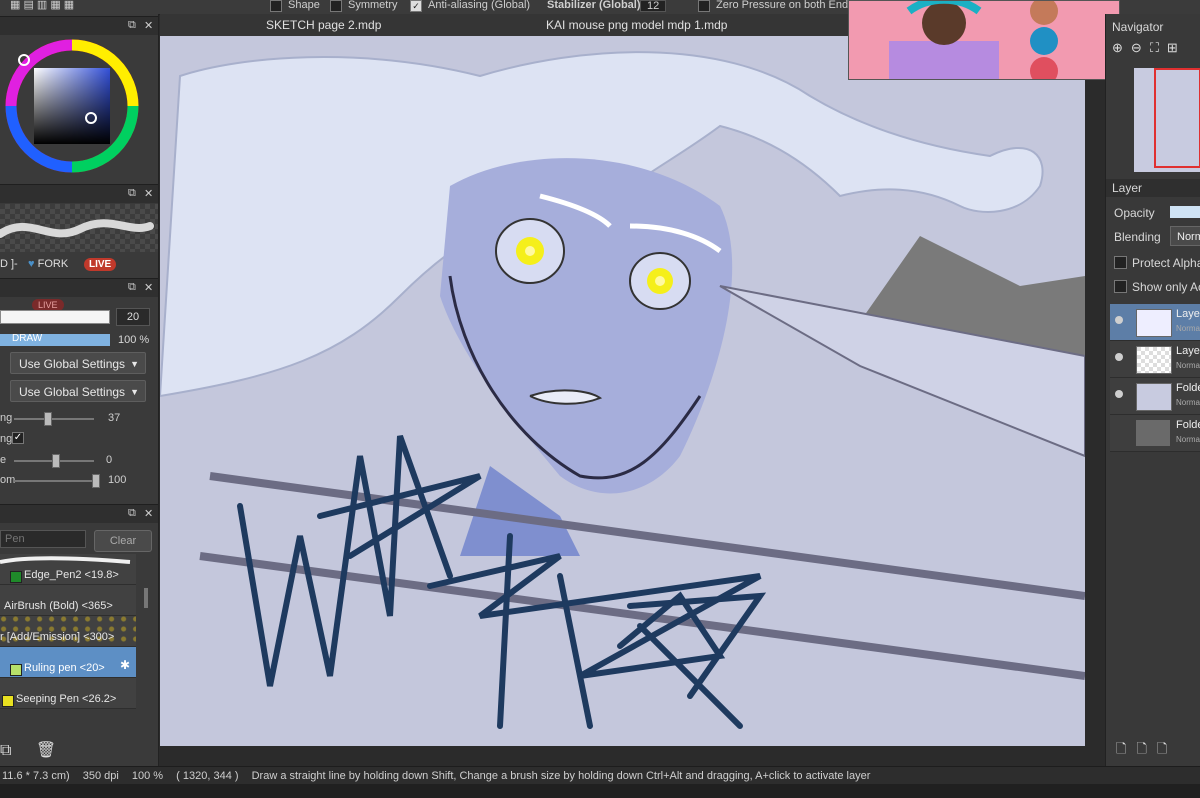 Image resolution: width=1200 pixels, height=798 pixels. I want to click on brush-item-label: Edge_Pen2 <19.8>, so click(71, 575).